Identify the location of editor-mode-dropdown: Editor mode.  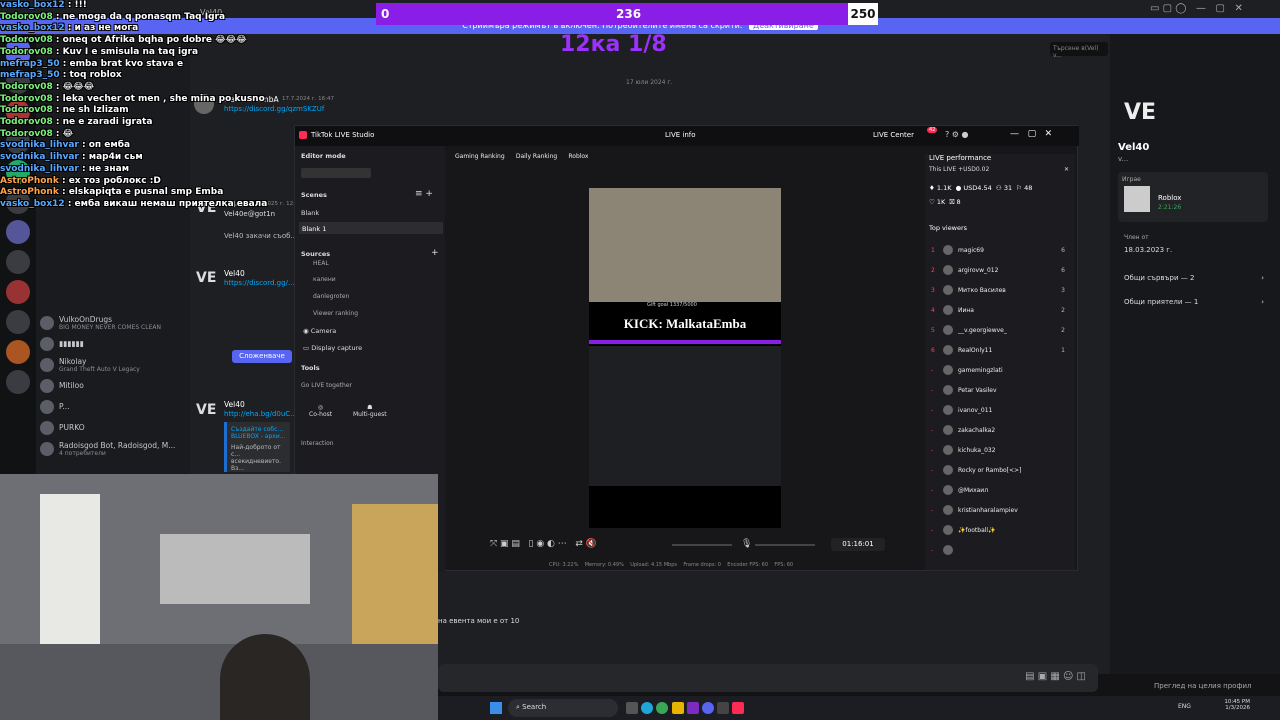
(323, 156).